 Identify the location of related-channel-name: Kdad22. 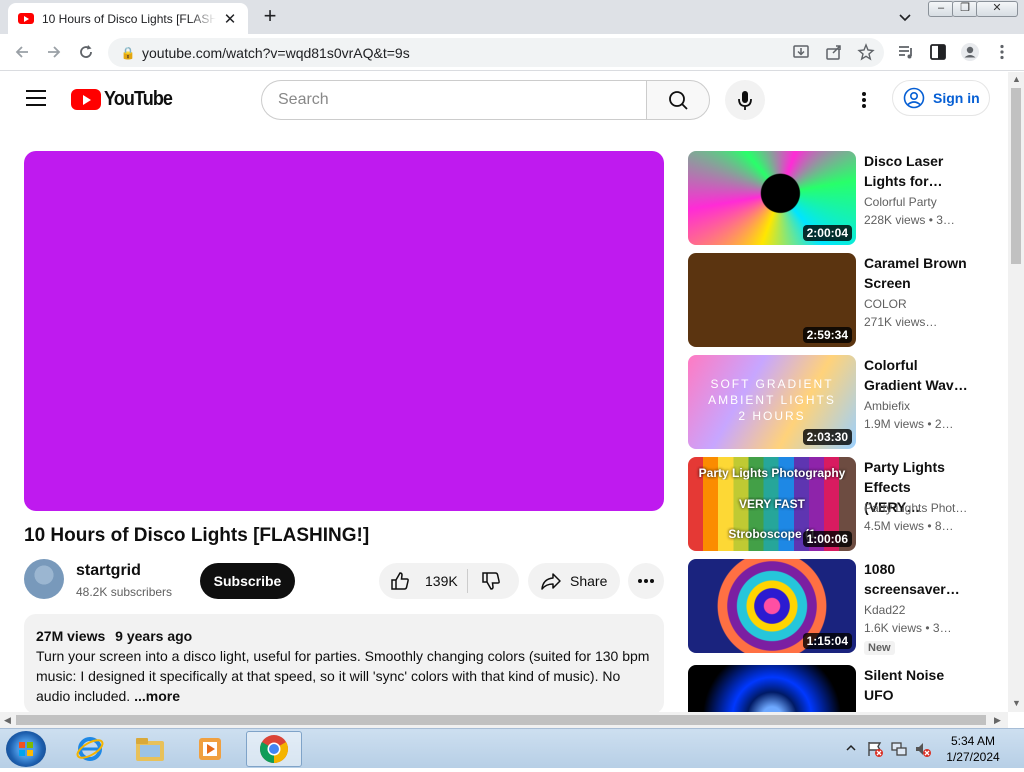
(916, 610).